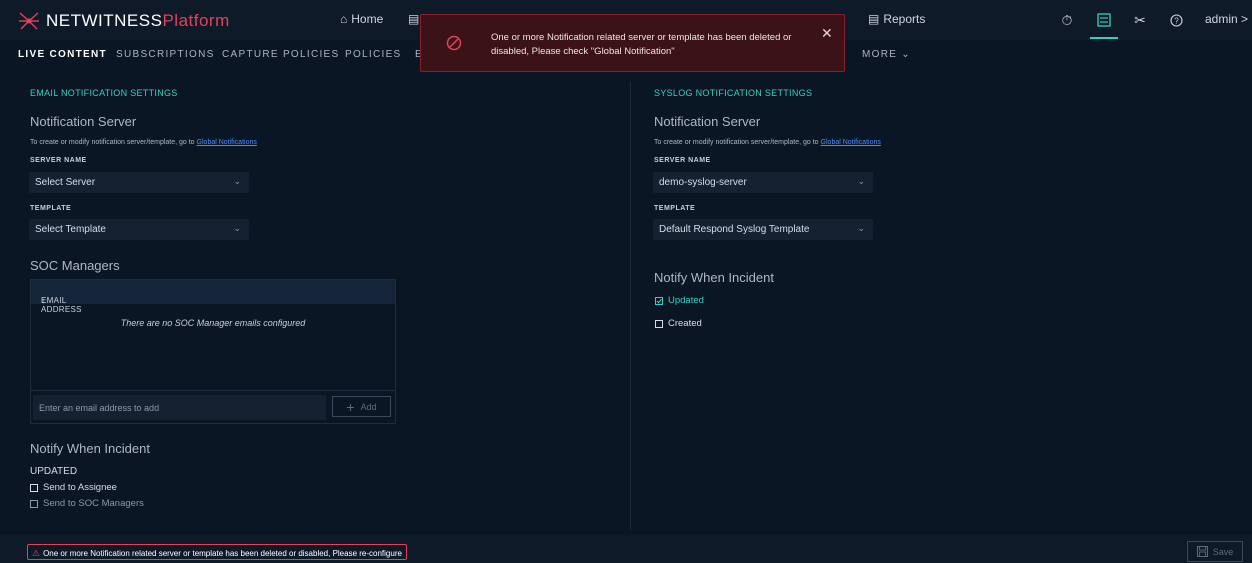 This screenshot has width=1252, height=563. What do you see at coordinates (707, 121) in the screenshot?
I see `syslog-server-heading: Notification Server` at bounding box center [707, 121].